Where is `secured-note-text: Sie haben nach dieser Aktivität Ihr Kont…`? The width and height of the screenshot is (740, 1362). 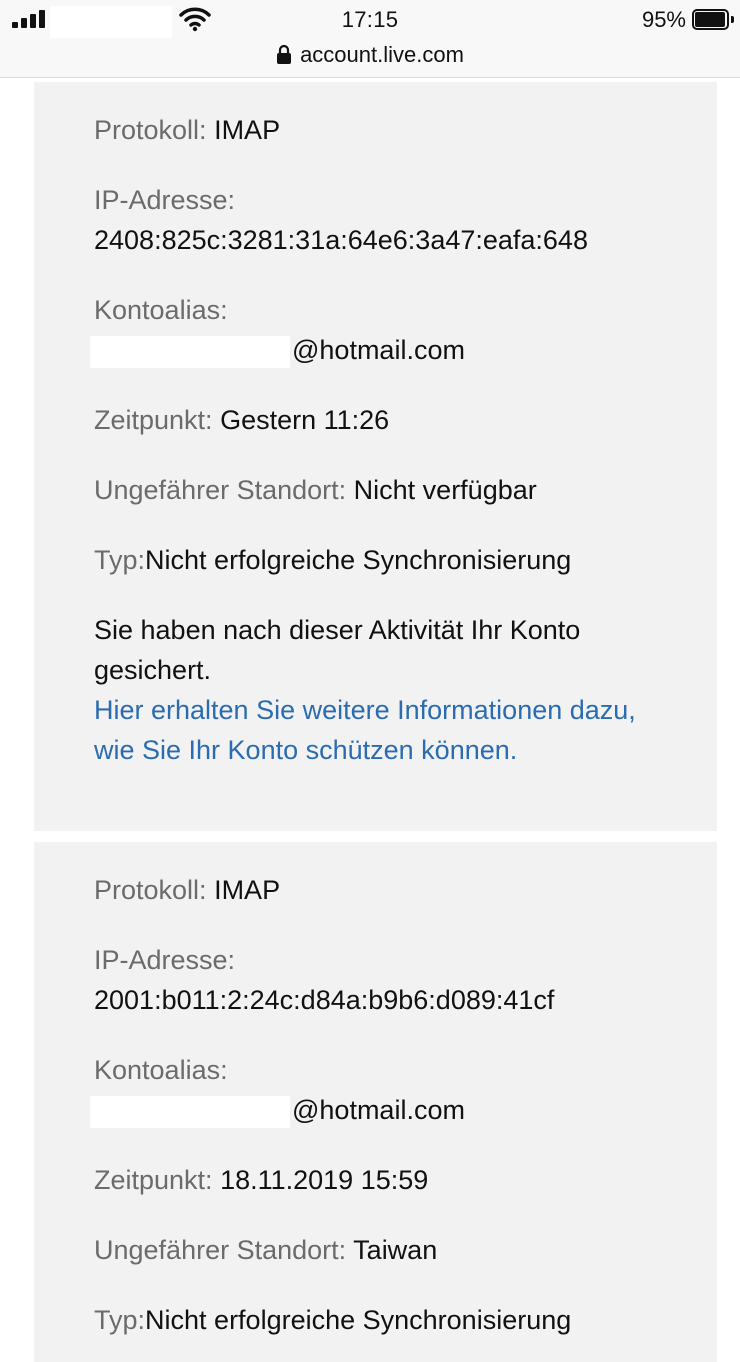 secured-note-text: Sie haben nach dieser Aktivität Ihr Kont… is located at coordinates (337, 650).